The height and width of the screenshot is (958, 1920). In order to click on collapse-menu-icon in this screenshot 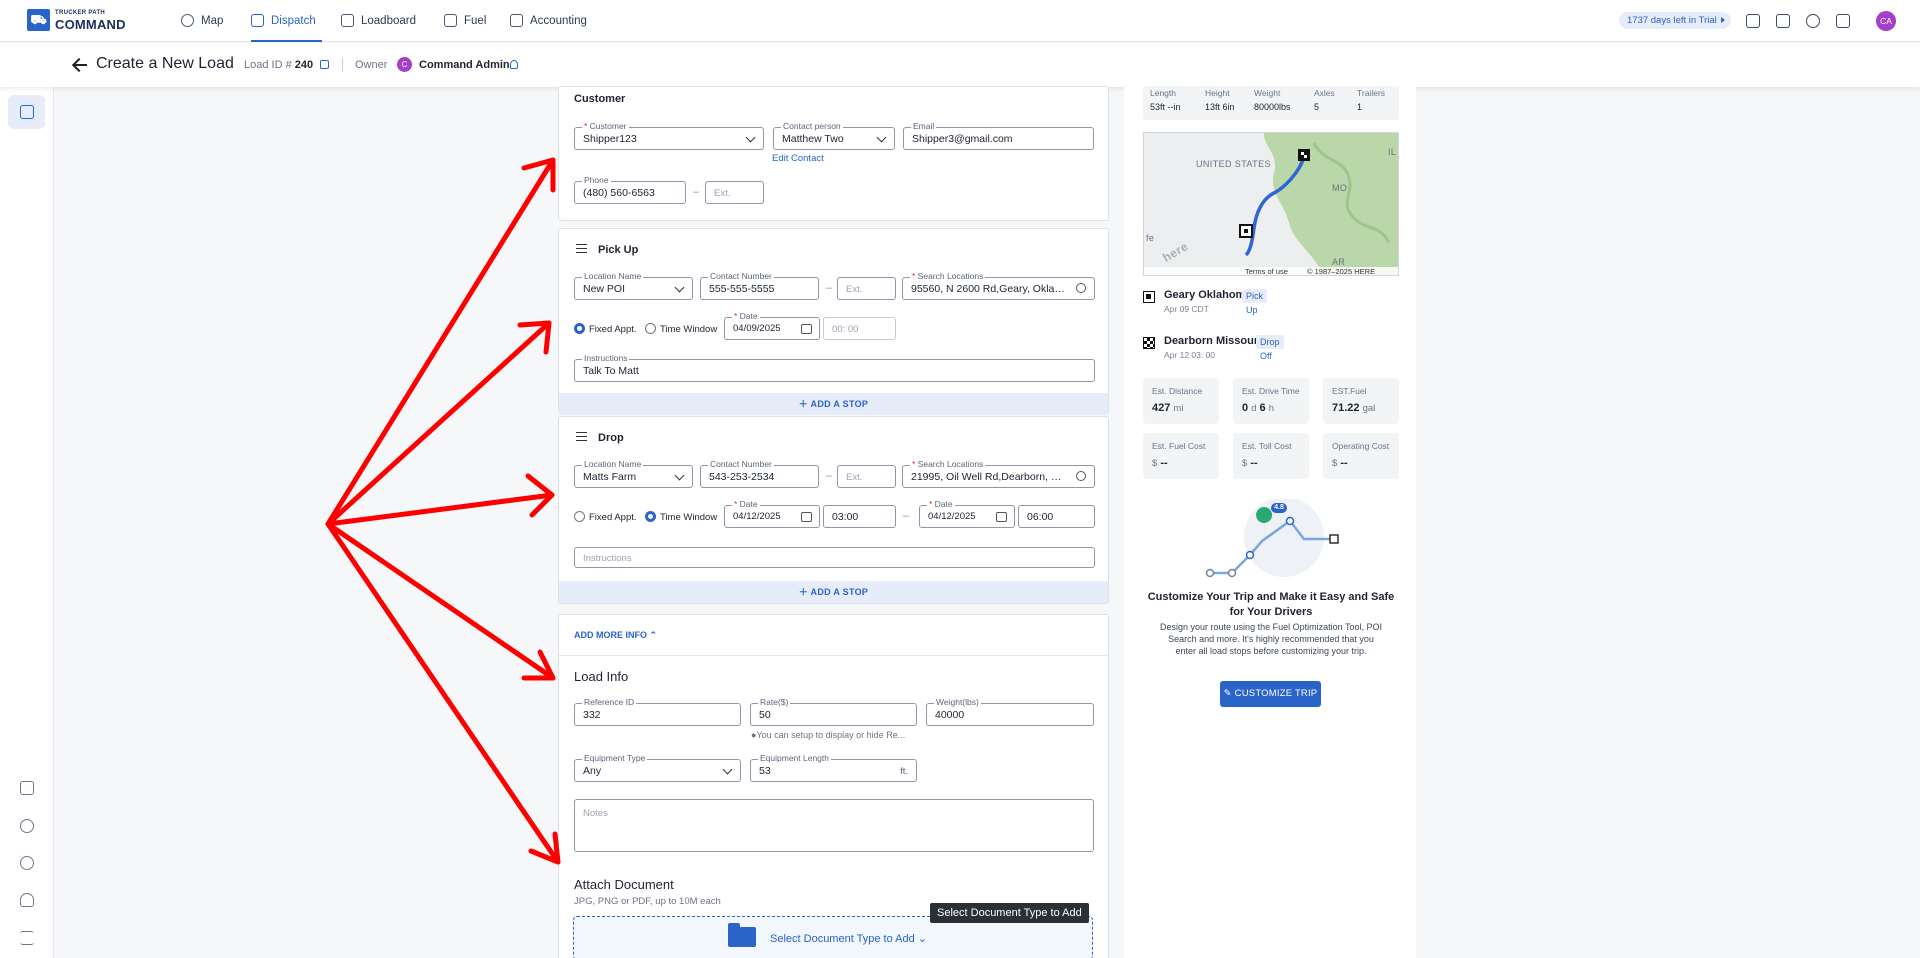, I will do `click(27, 938)`.